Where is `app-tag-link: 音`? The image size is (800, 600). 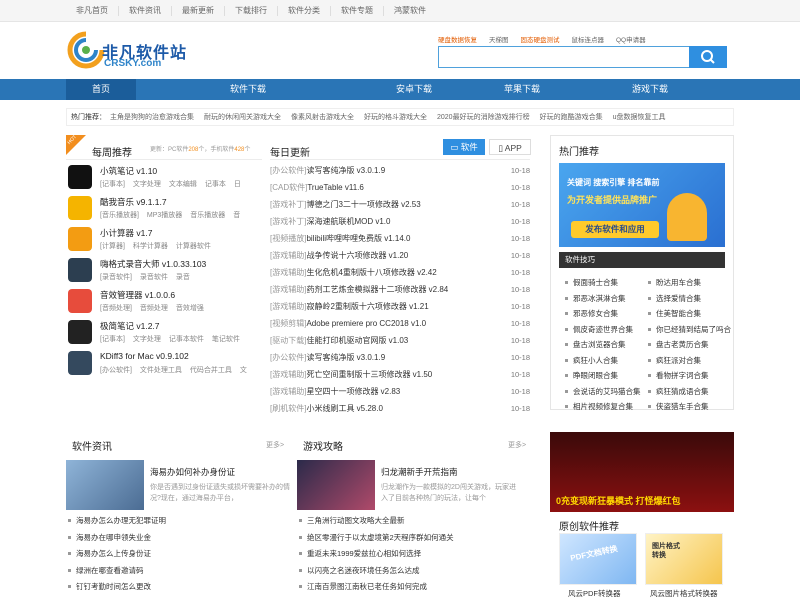 app-tag-link: 音 is located at coordinates (236, 215).